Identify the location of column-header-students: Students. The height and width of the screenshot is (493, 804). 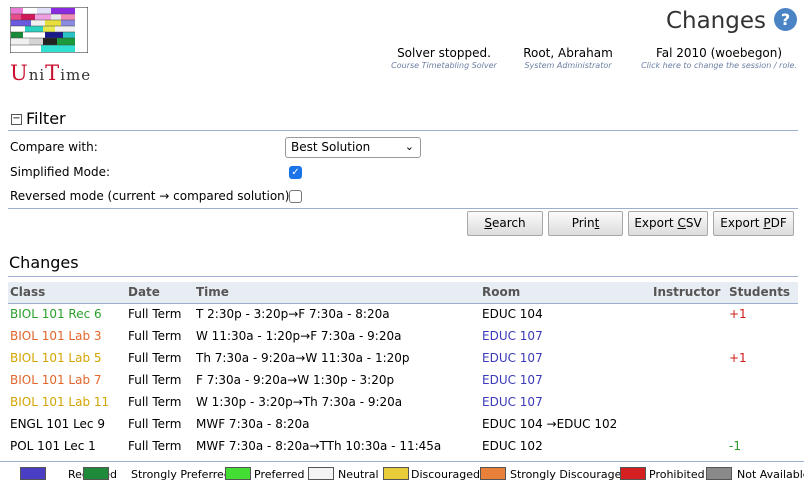
(762, 293).